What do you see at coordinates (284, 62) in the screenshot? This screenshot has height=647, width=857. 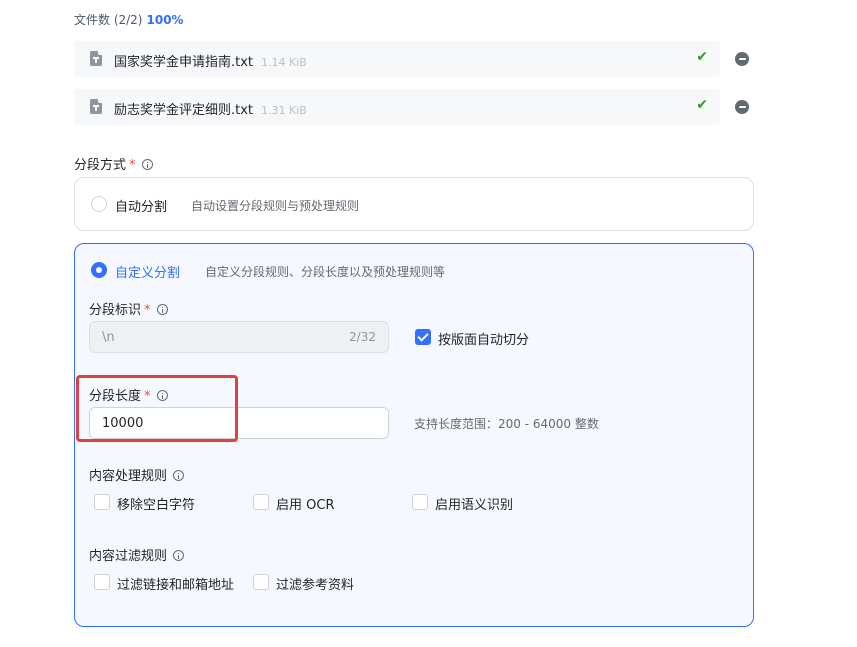 I see `file-size: 1.14 KiB` at bounding box center [284, 62].